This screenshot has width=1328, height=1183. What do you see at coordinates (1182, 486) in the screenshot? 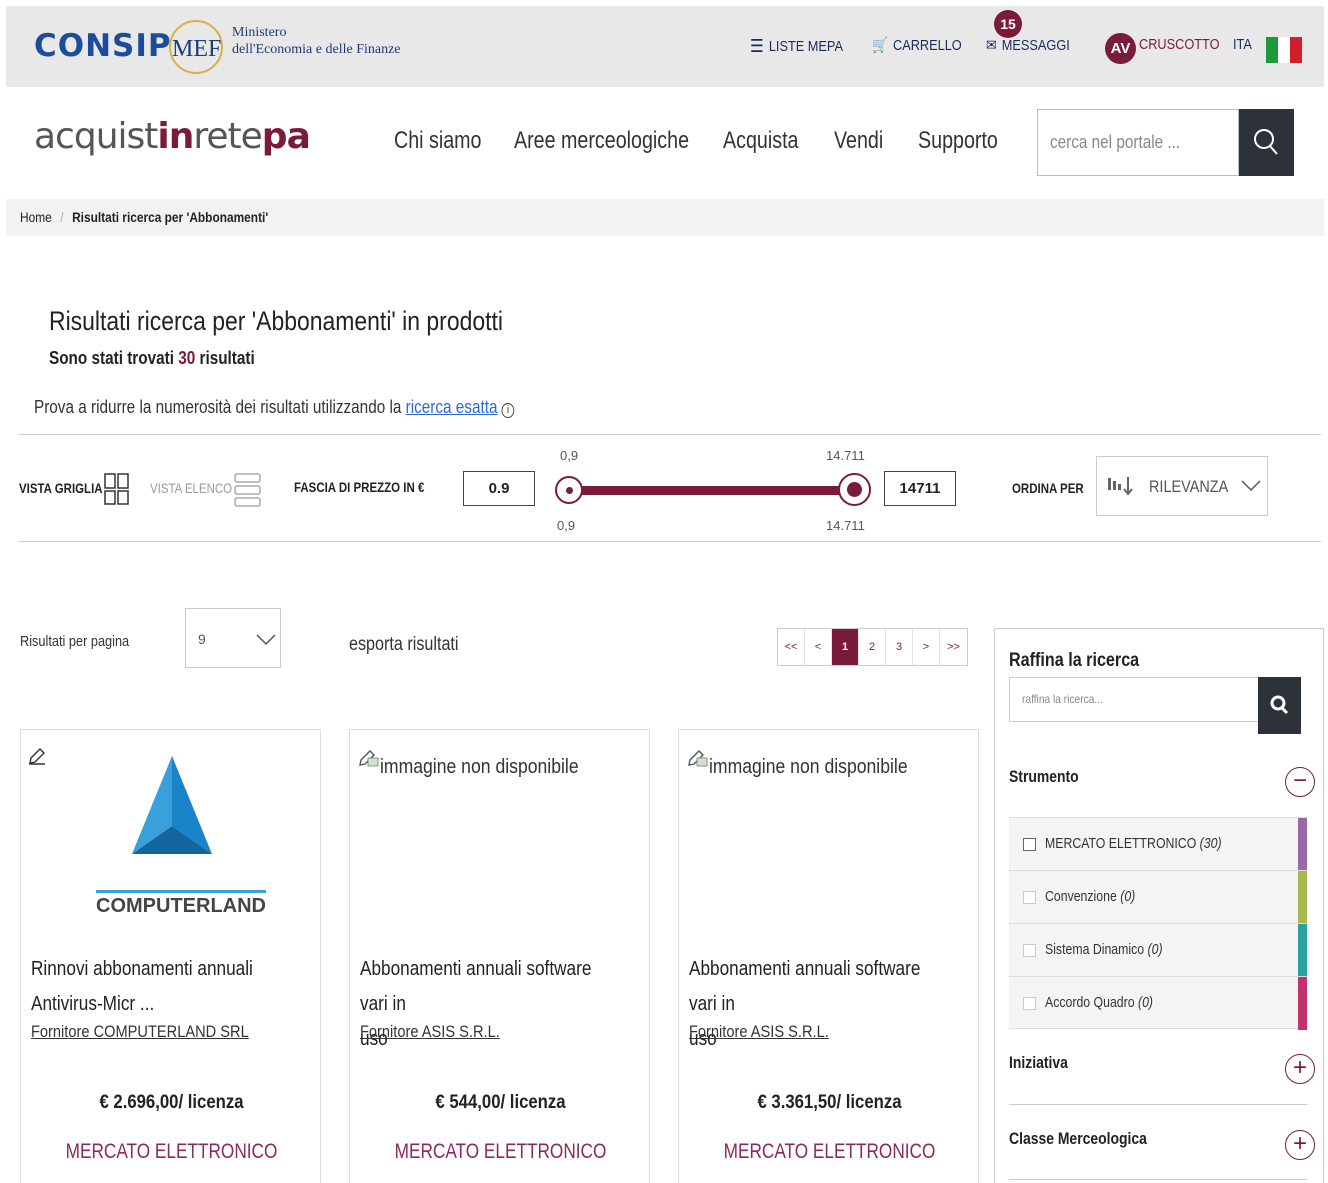
I see `sort-select: RILEVANZA` at bounding box center [1182, 486].